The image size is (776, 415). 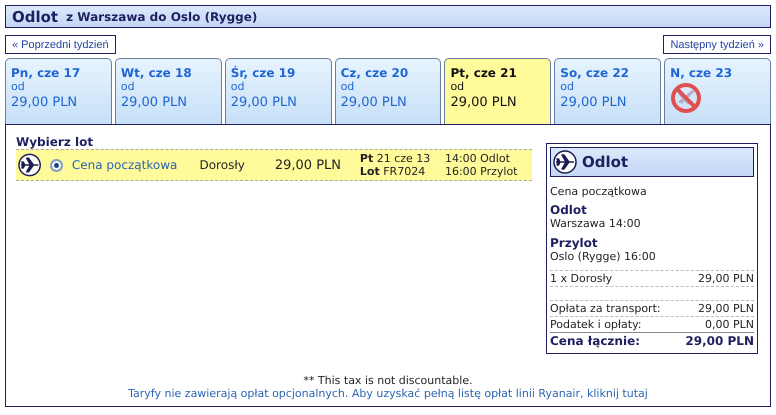 What do you see at coordinates (605, 162) in the screenshot?
I see `summary-title: Odlot` at bounding box center [605, 162].